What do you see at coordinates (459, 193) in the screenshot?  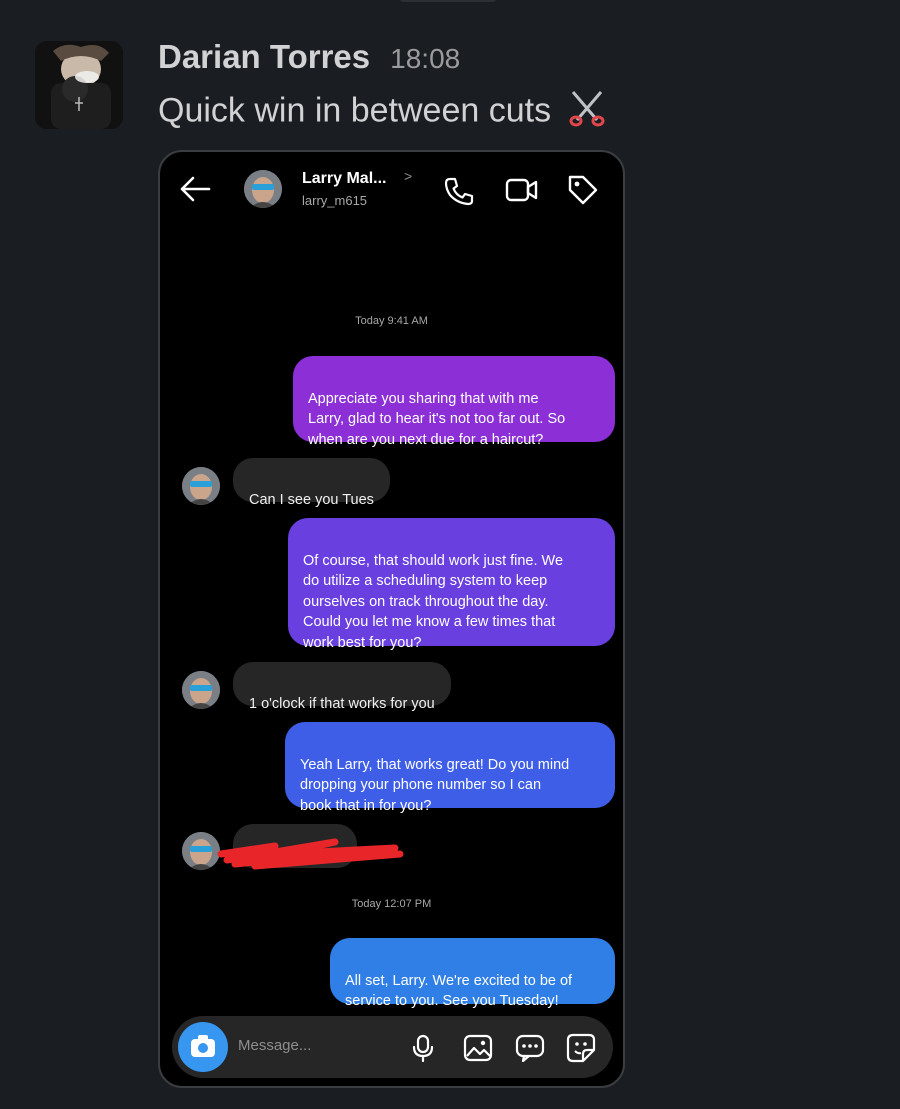 I see `phone-call-icon` at bounding box center [459, 193].